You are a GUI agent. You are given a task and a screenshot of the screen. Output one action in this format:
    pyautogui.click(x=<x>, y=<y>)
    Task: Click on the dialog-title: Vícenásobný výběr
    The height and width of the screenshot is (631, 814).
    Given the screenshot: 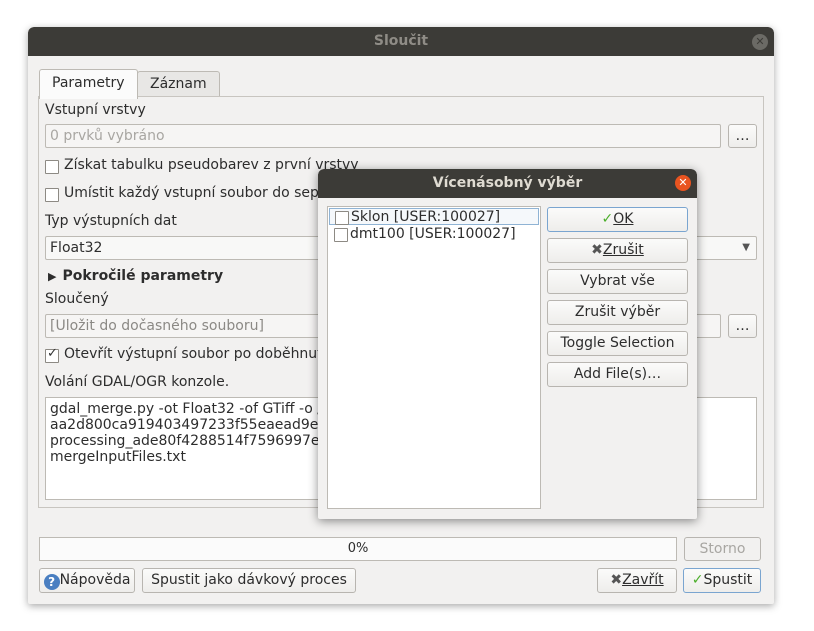 What is the action you would take?
    pyautogui.click(x=507, y=183)
    